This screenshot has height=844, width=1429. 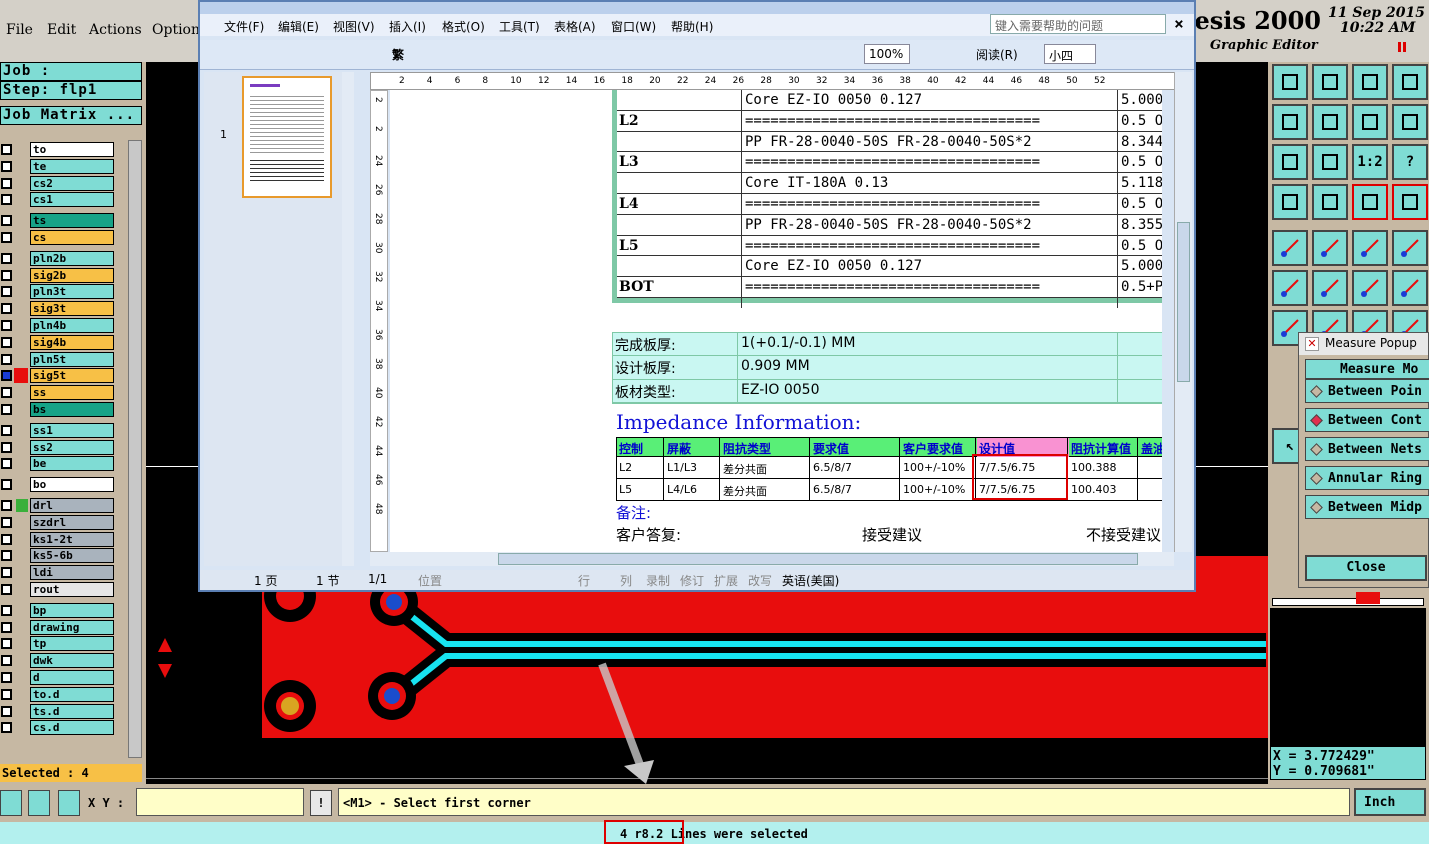 What do you see at coordinates (60, 237) in the screenshot?
I see `layer-row-cs: cs` at bounding box center [60, 237].